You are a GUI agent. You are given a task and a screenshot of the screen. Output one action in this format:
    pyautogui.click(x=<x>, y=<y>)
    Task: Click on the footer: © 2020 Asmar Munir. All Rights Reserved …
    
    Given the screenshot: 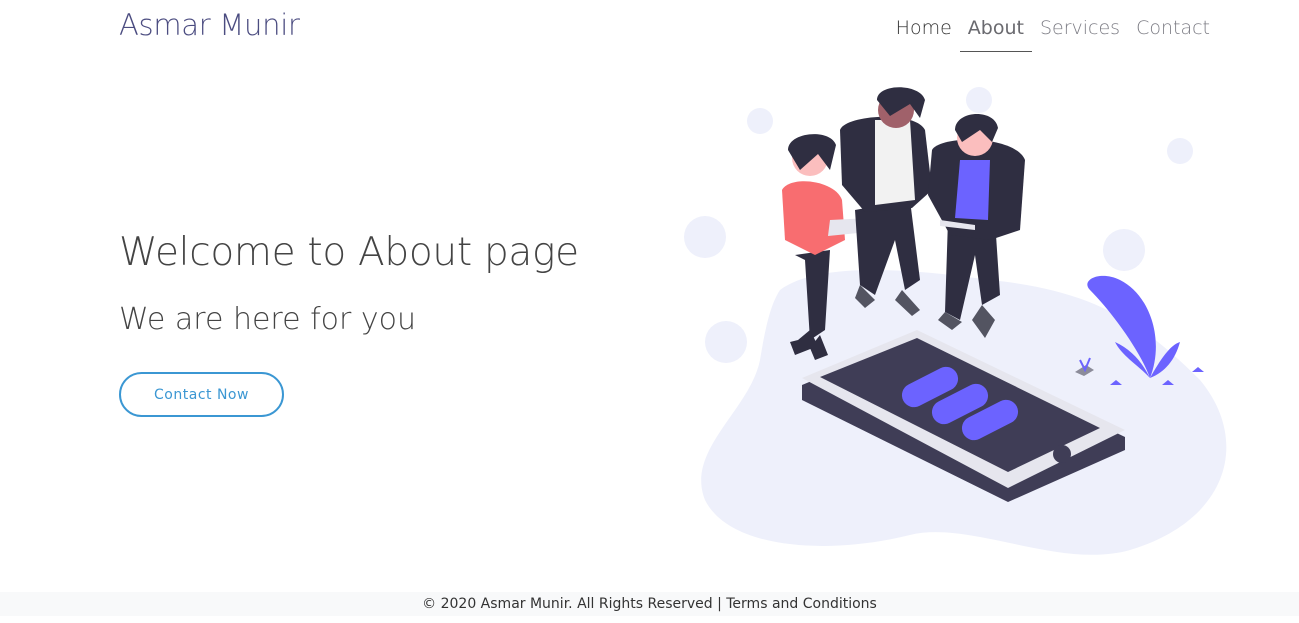 What is the action you would take?
    pyautogui.click(x=649, y=604)
    